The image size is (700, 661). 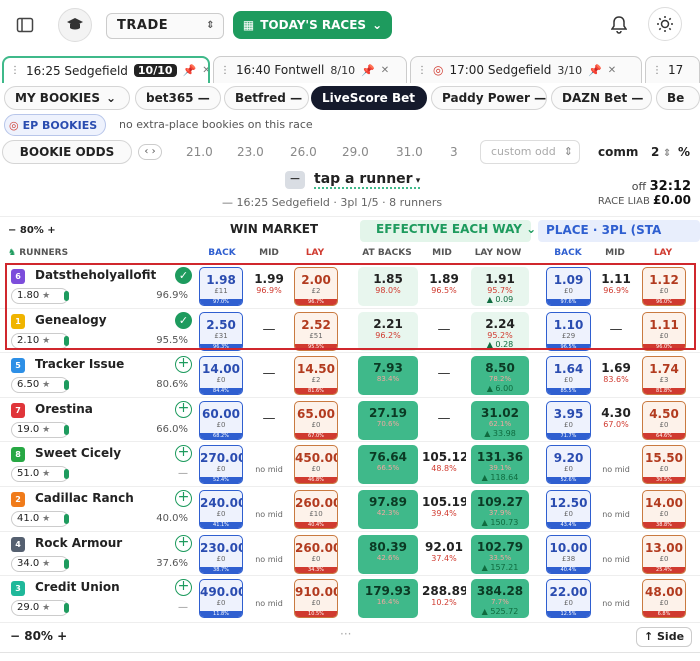 I want to click on place-back-cell: 9.20 £0 52.6%, so click(x=568, y=464).